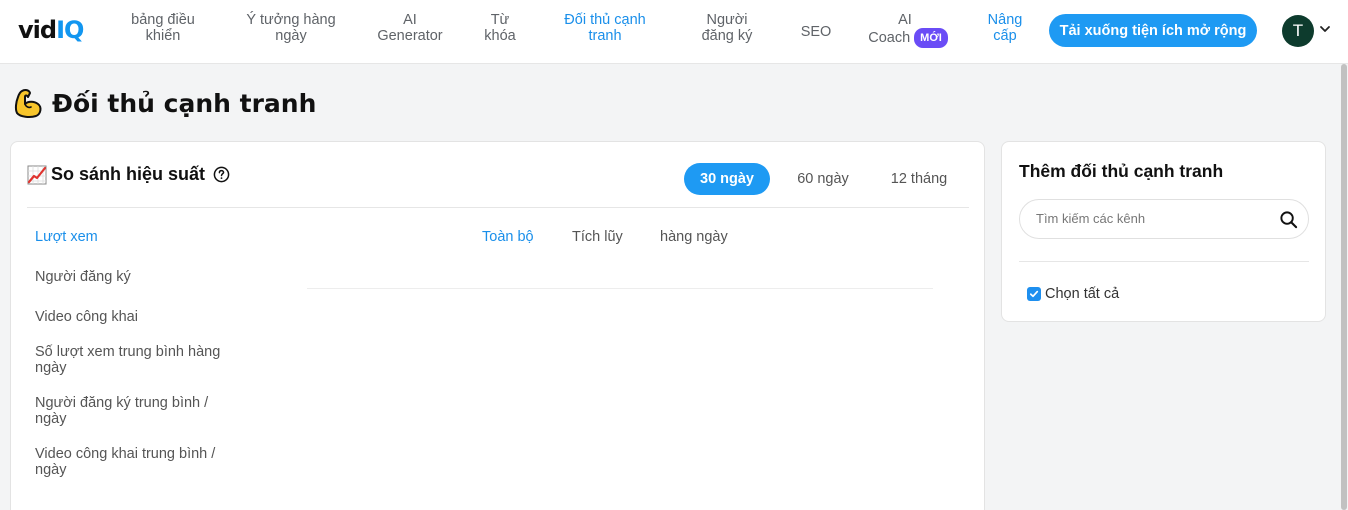  I want to click on select-all-checkbox, so click(1034, 294).